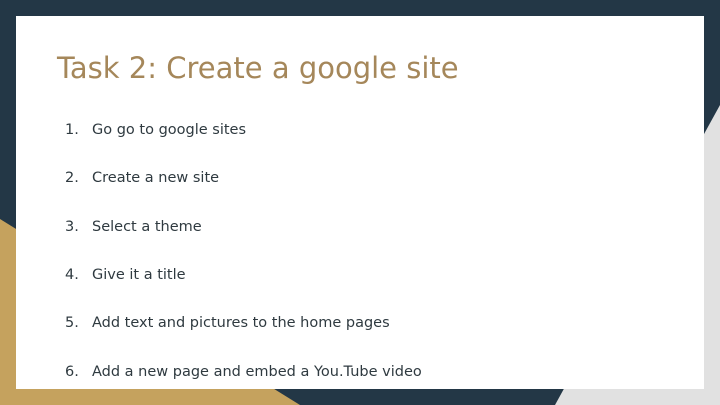 The width and height of the screenshot is (720, 405). I want to click on step-number: 3., so click(72, 227).